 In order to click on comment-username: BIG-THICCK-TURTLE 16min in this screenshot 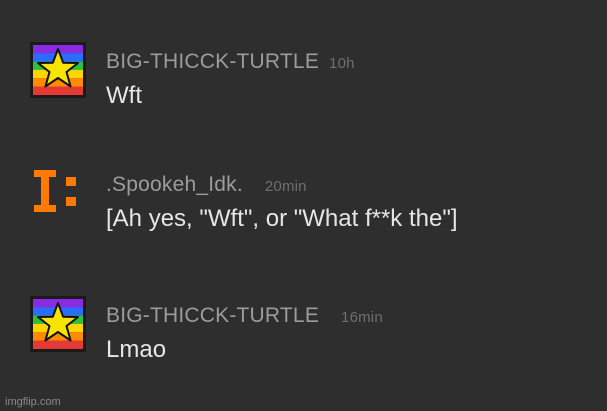, I will do `click(244, 316)`.